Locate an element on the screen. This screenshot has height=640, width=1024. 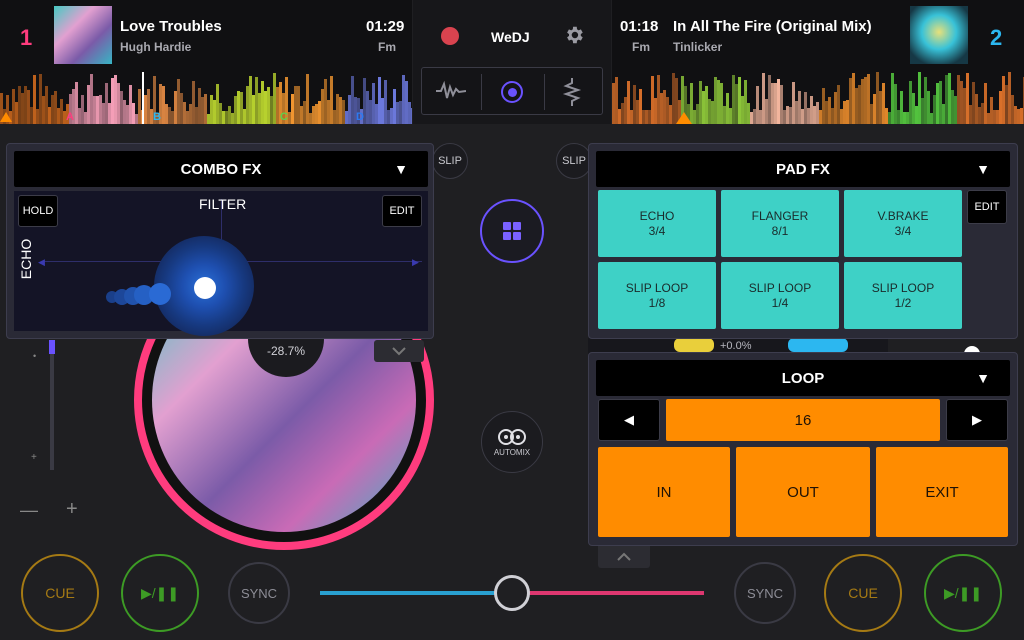
deck1-slip-button: SLIP is located at coordinates (450, 161).